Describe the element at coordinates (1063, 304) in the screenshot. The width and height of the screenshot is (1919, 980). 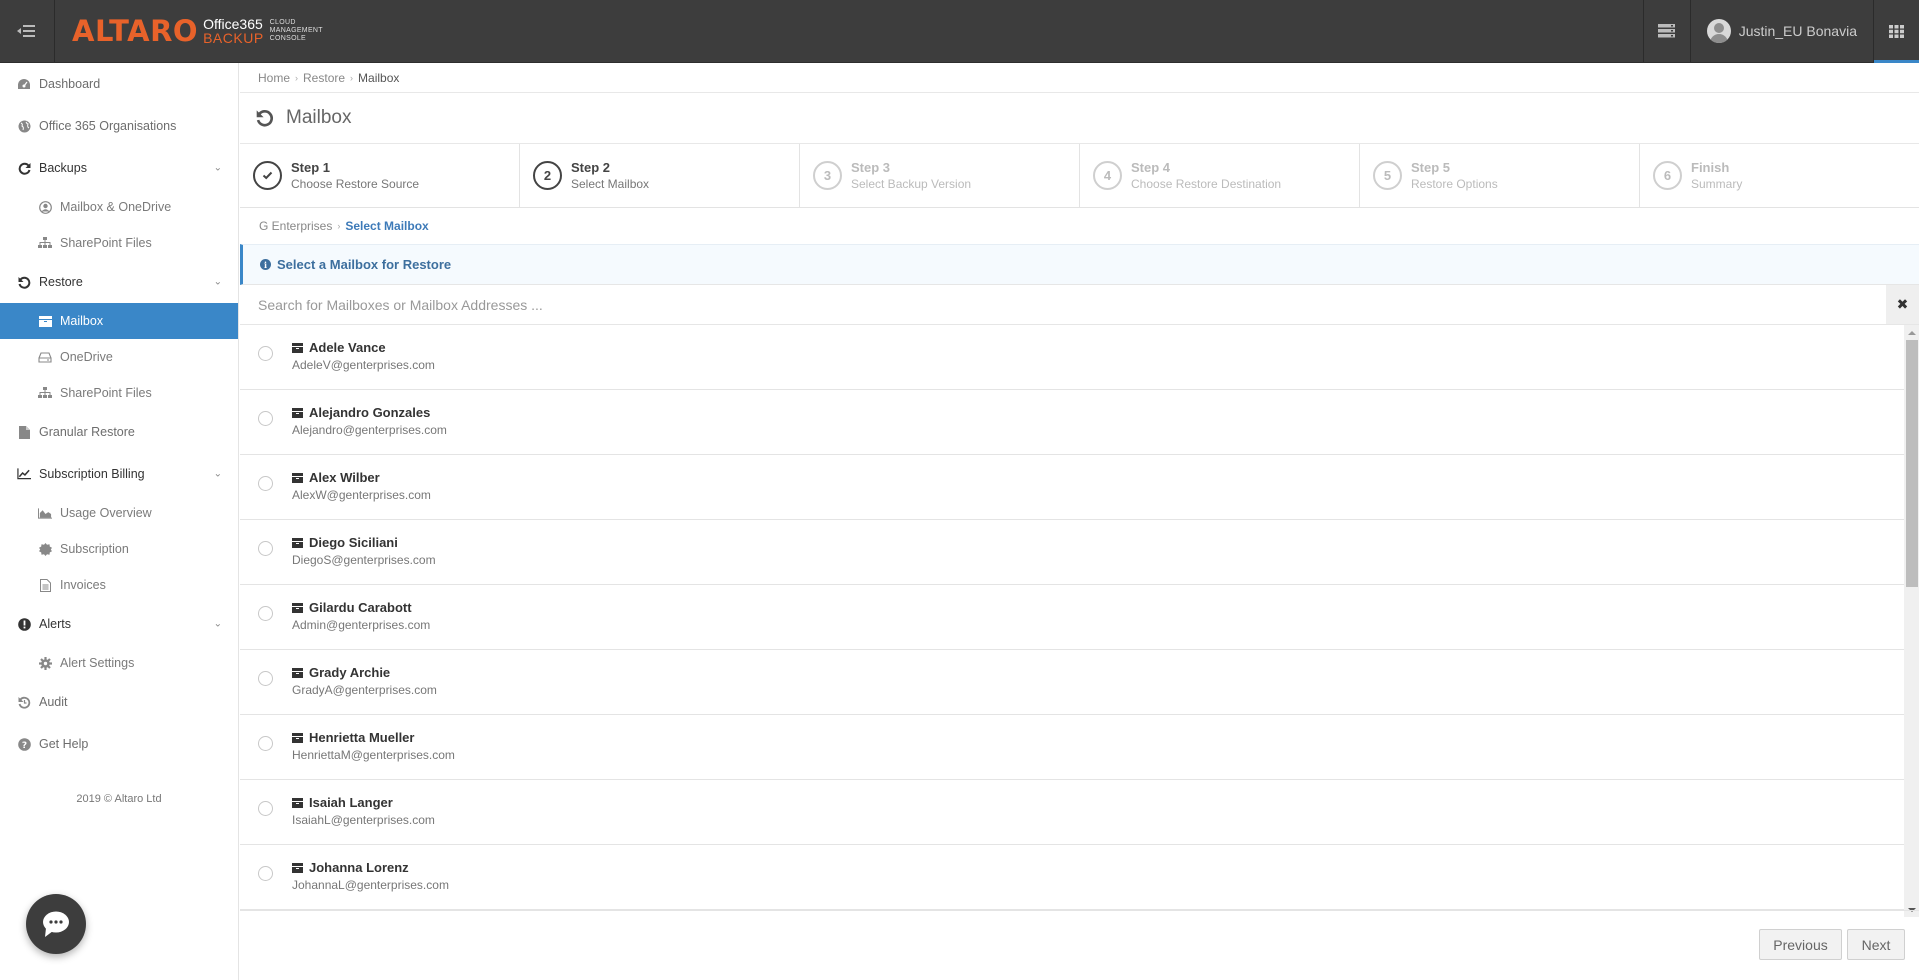
I see `mailbox-search-input` at that location.